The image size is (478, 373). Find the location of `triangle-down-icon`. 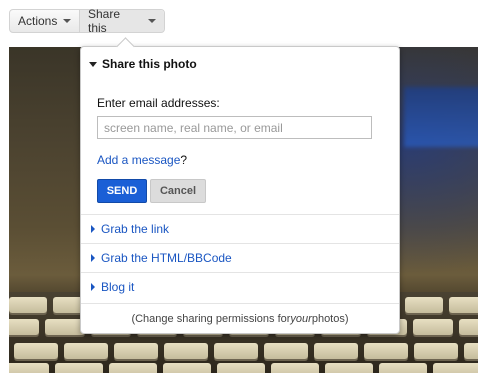

triangle-down-icon is located at coordinates (93, 64).